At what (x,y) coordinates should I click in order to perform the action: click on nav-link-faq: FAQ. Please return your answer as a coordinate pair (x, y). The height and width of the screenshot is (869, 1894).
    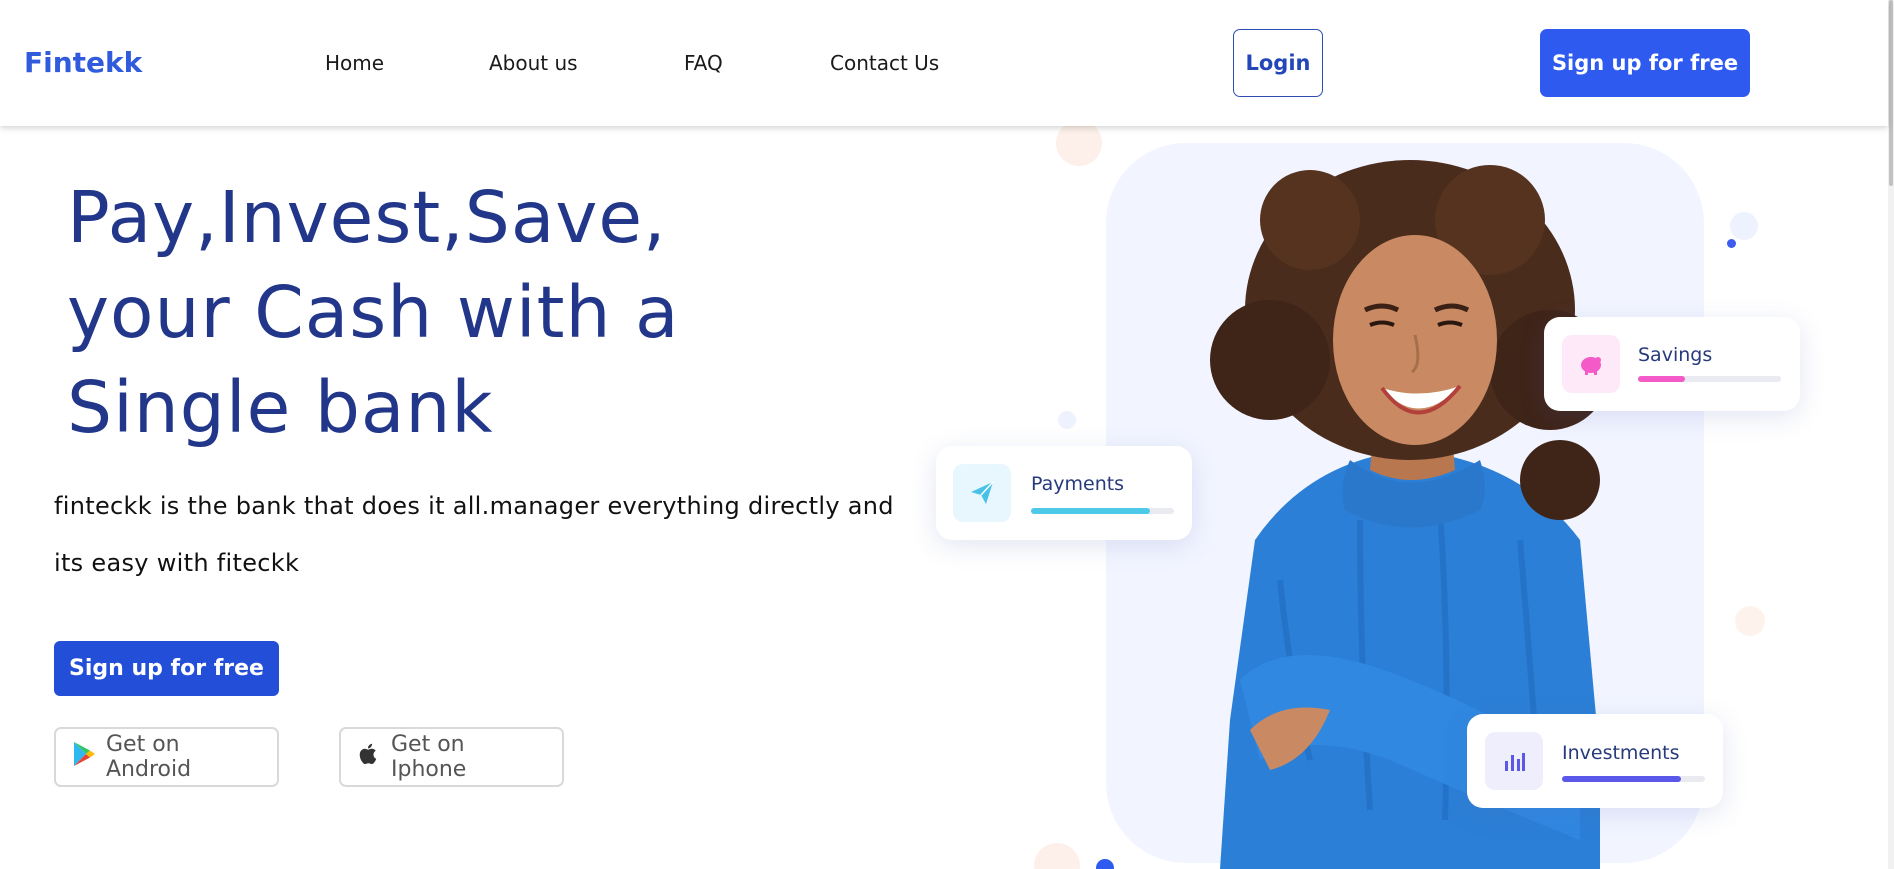
    Looking at the image, I should click on (703, 63).